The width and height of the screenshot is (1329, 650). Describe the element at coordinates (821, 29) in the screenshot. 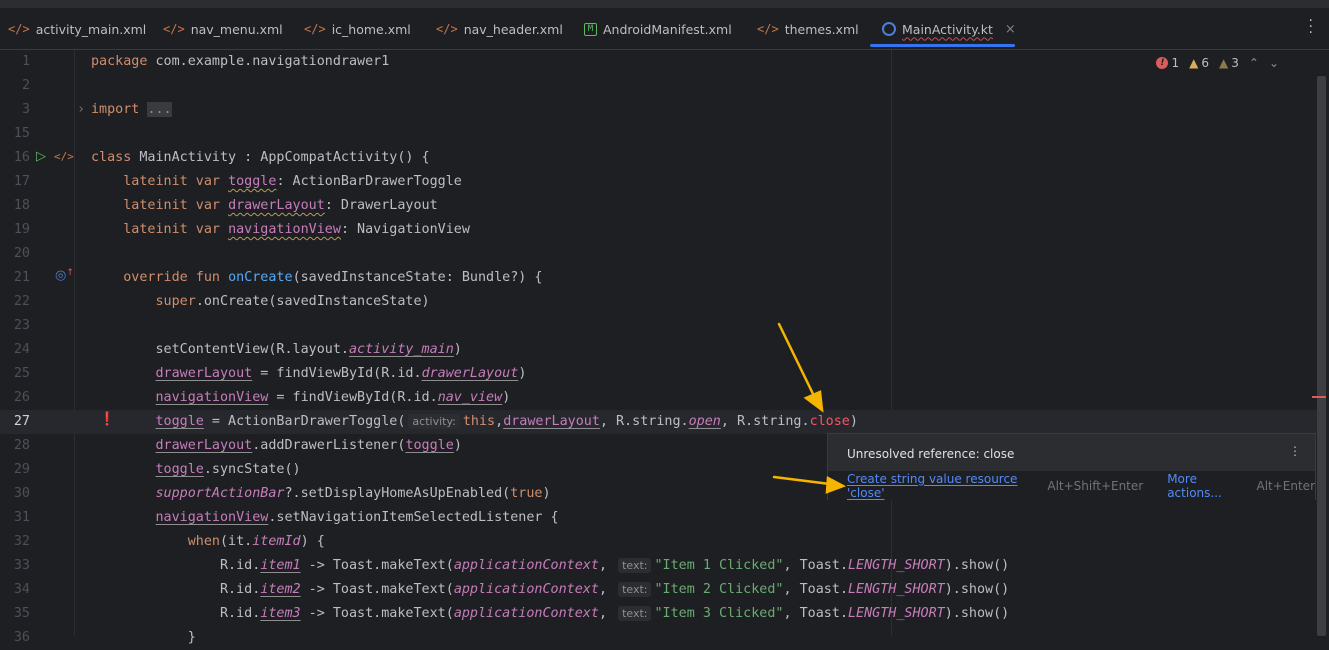

I see `tab-label: themes.xml` at that location.